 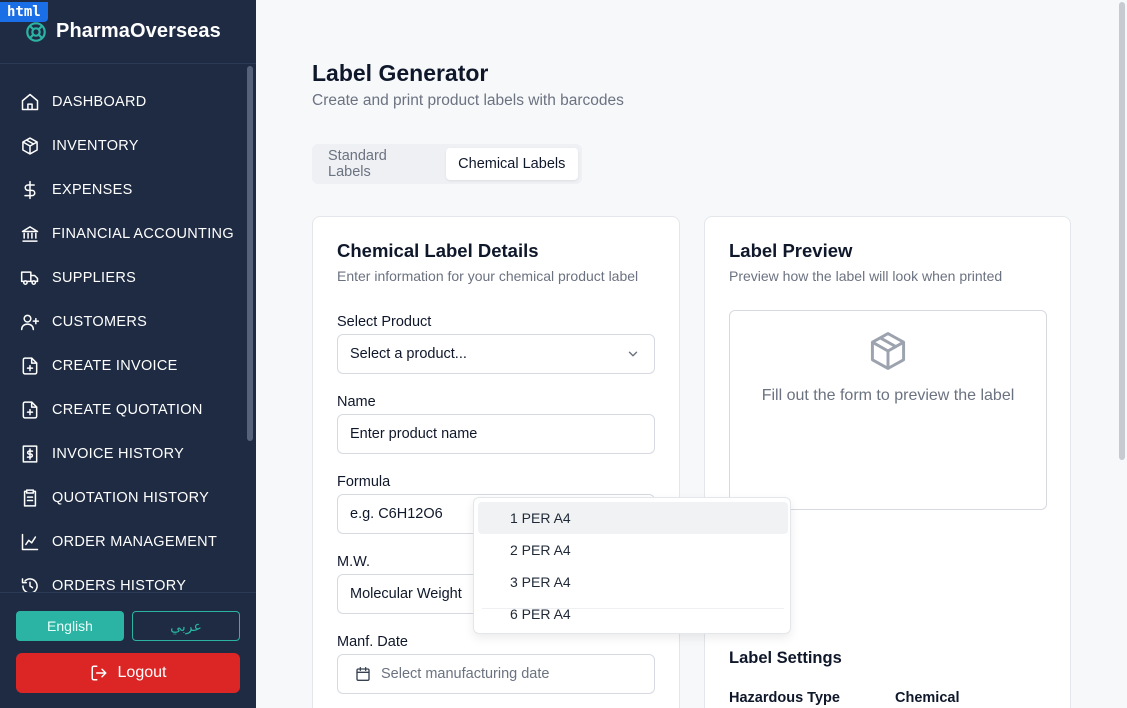 What do you see at coordinates (406, 594) in the screenshot?
I see `mw-input-placeholder: Molecular Weight` at bounding box center [406, 594].